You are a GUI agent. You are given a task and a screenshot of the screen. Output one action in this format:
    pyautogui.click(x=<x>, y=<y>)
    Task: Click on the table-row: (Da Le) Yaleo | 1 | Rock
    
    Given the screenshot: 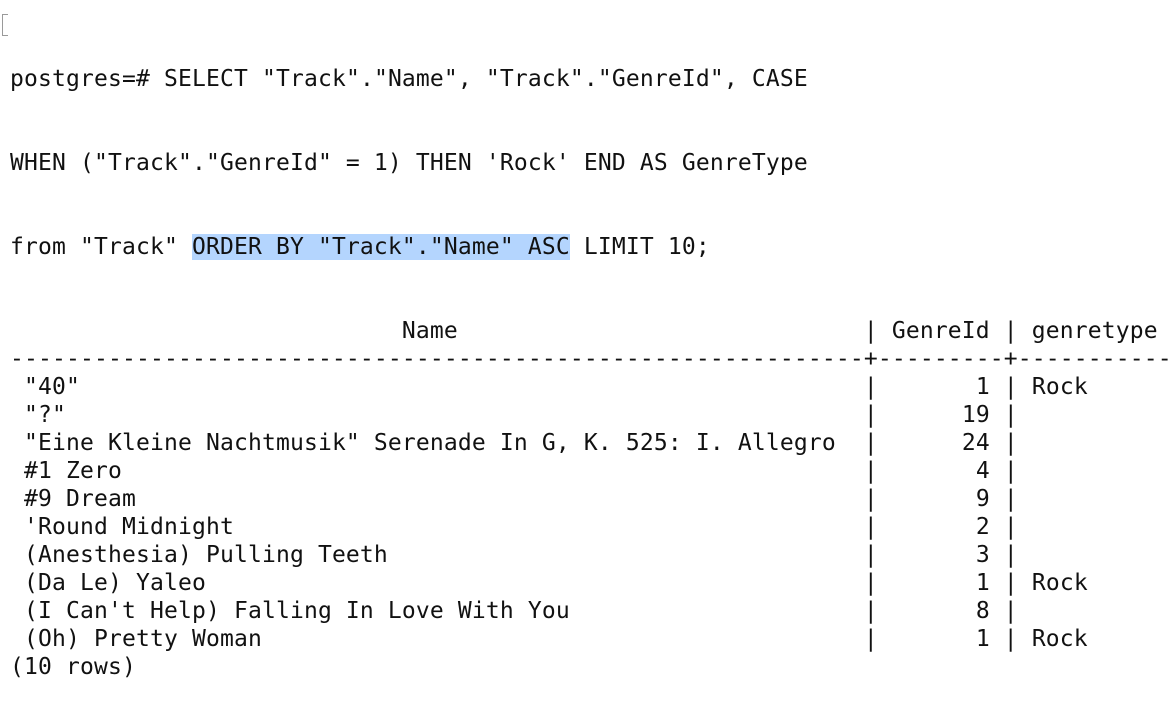 What is the action you would take?
    pyautogui.click(x=556, y=583)
    